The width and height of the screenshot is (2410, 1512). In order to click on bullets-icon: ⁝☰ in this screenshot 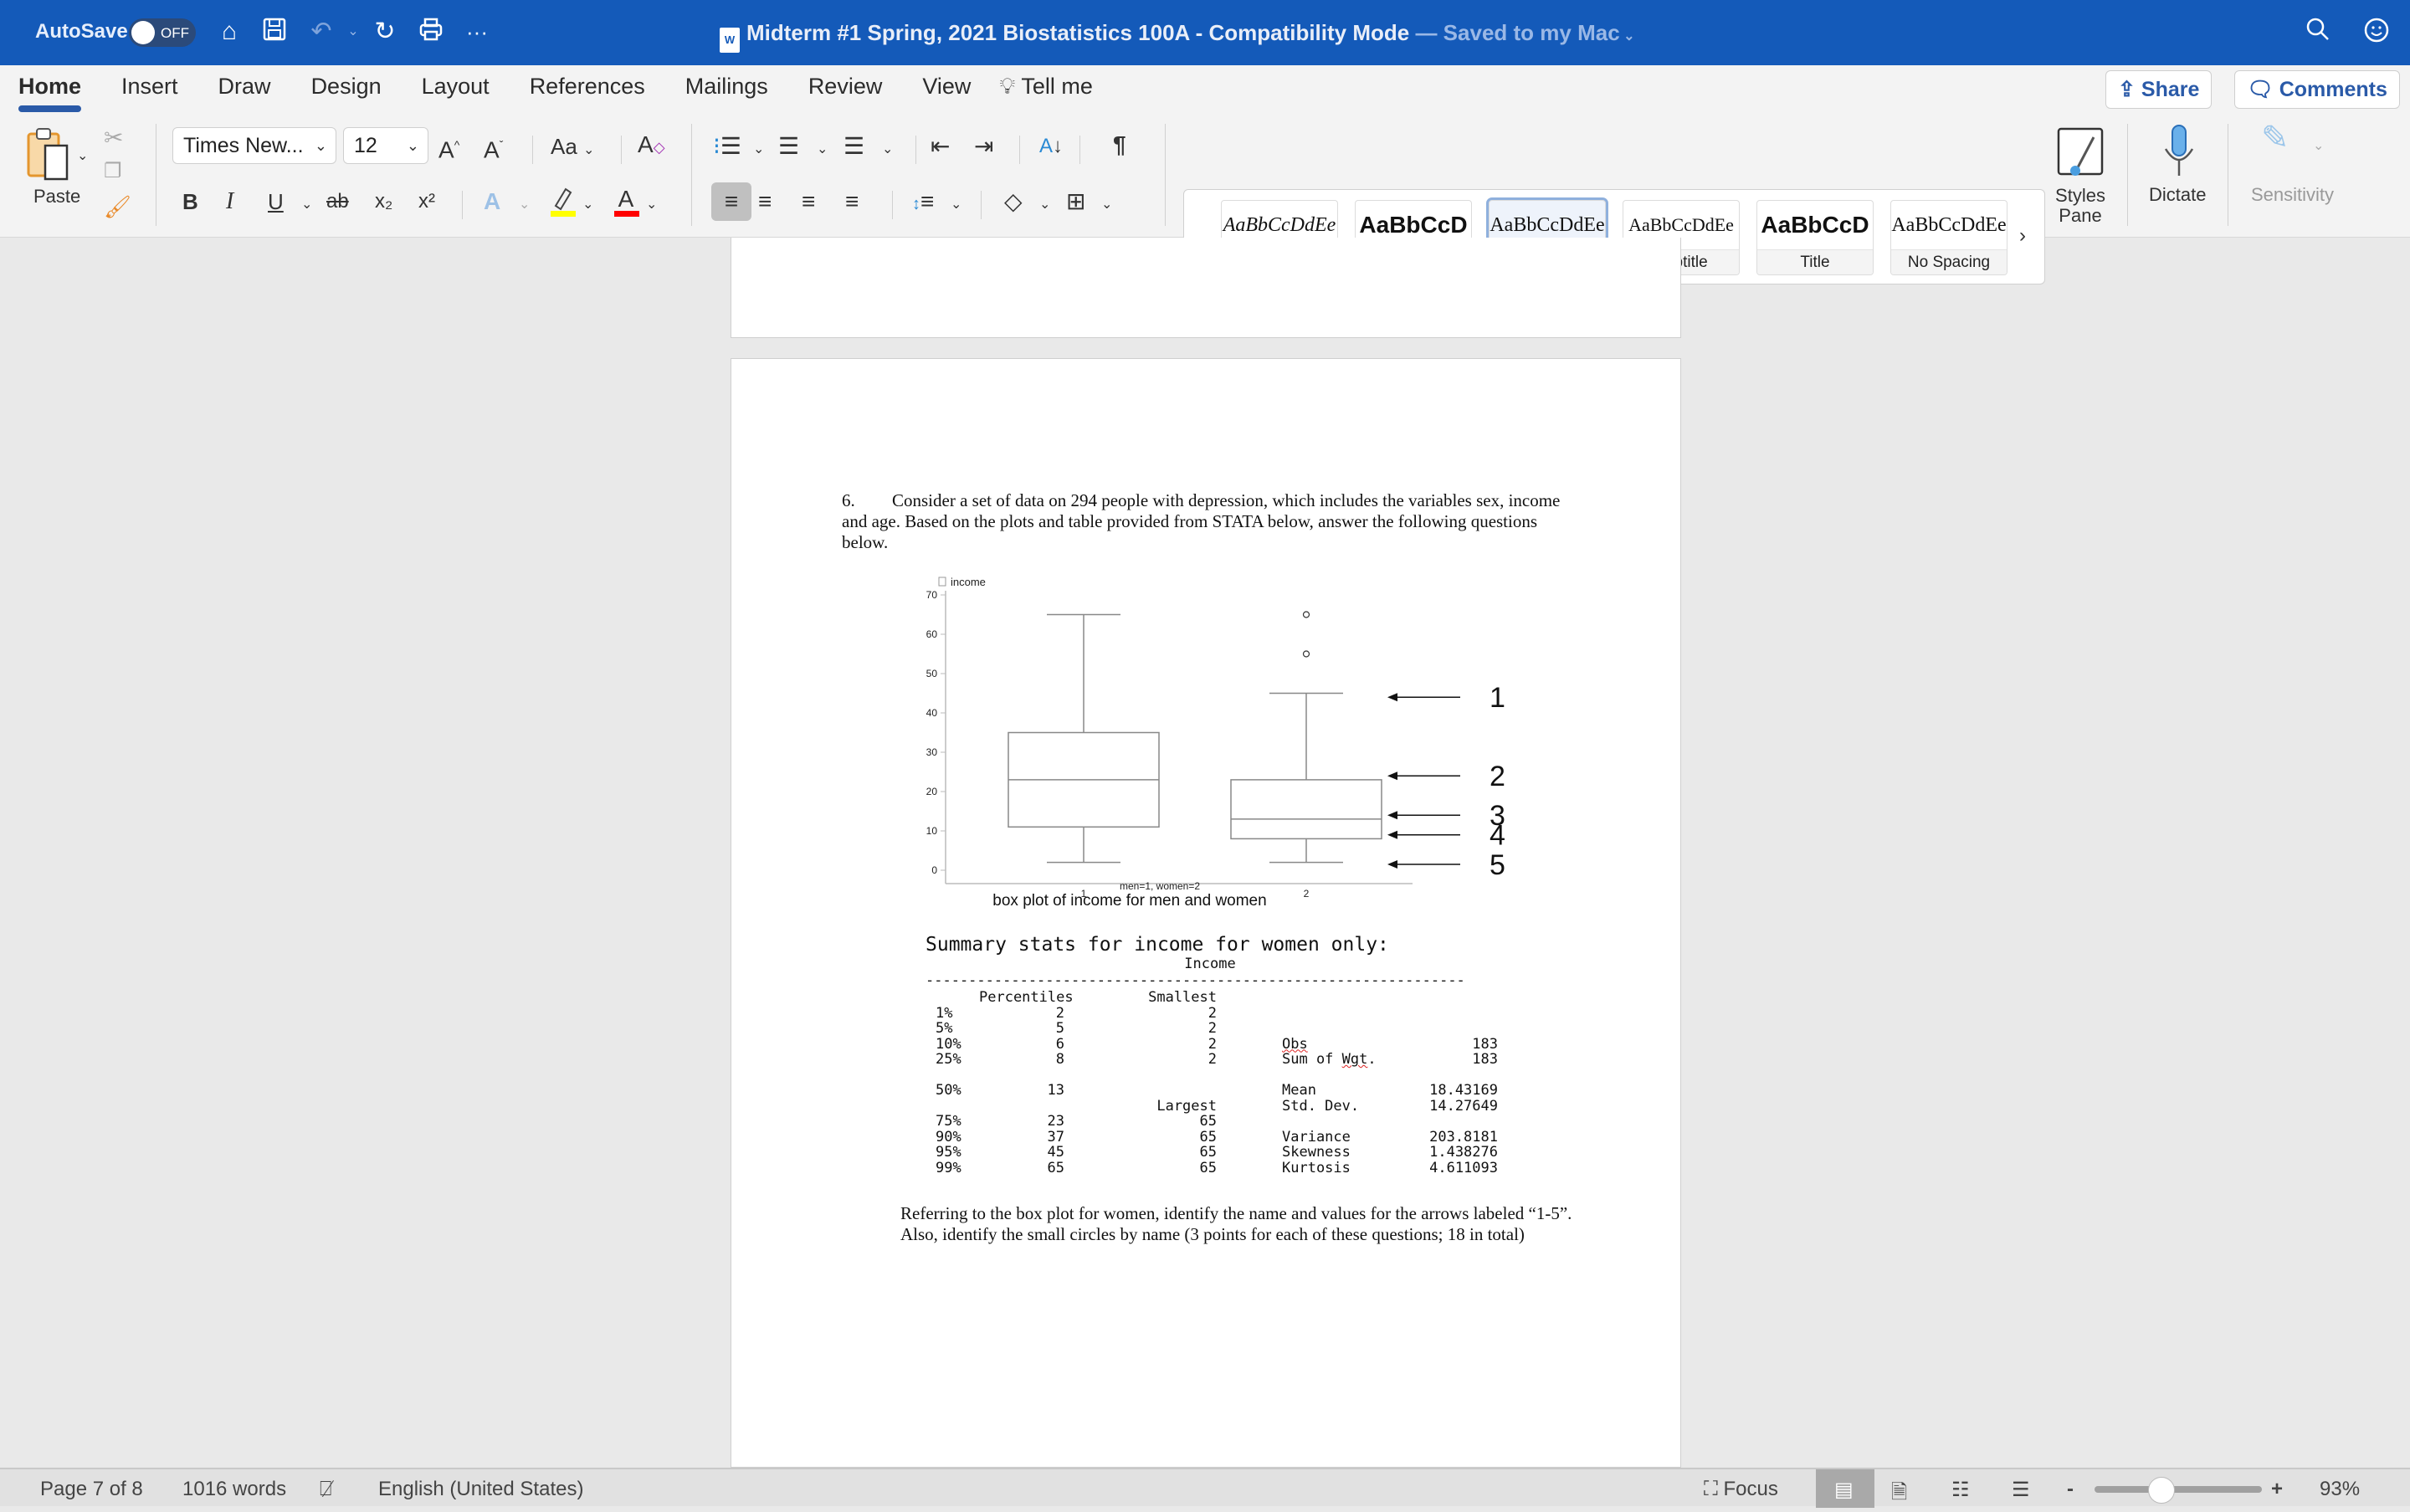, I will do `click(727, 146)`.